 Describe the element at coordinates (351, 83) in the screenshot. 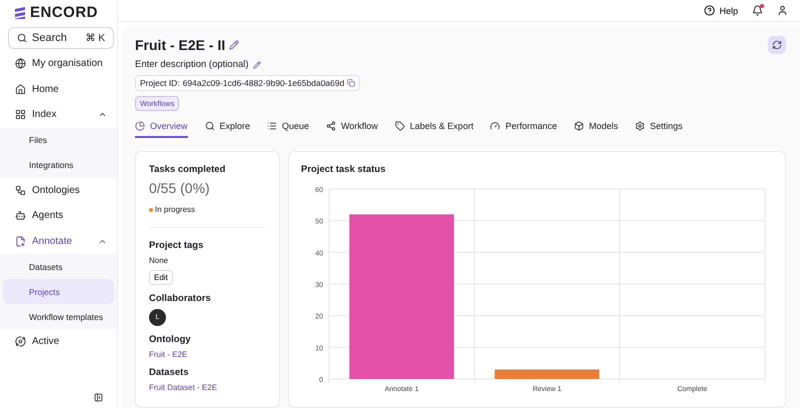

I see `copy-icon` at that location.